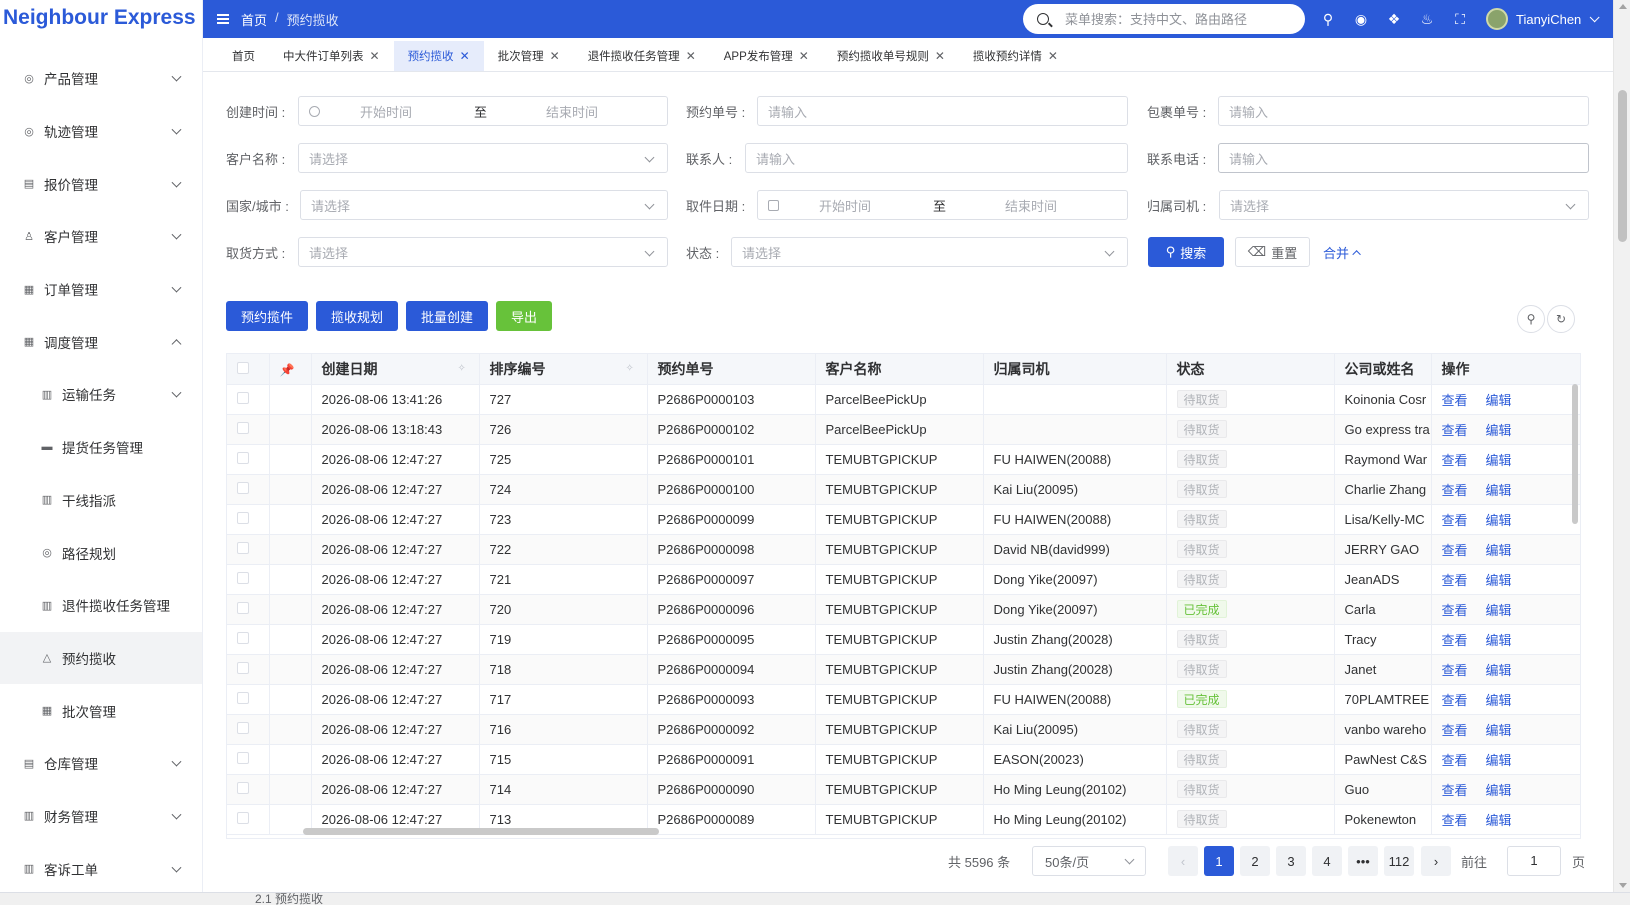 The image size is (1630, 905). What do you see at coordinates (876, 205) in the screenshot?
I see `pickup-start-input: 开始时间` at bounding box center [876, 205].